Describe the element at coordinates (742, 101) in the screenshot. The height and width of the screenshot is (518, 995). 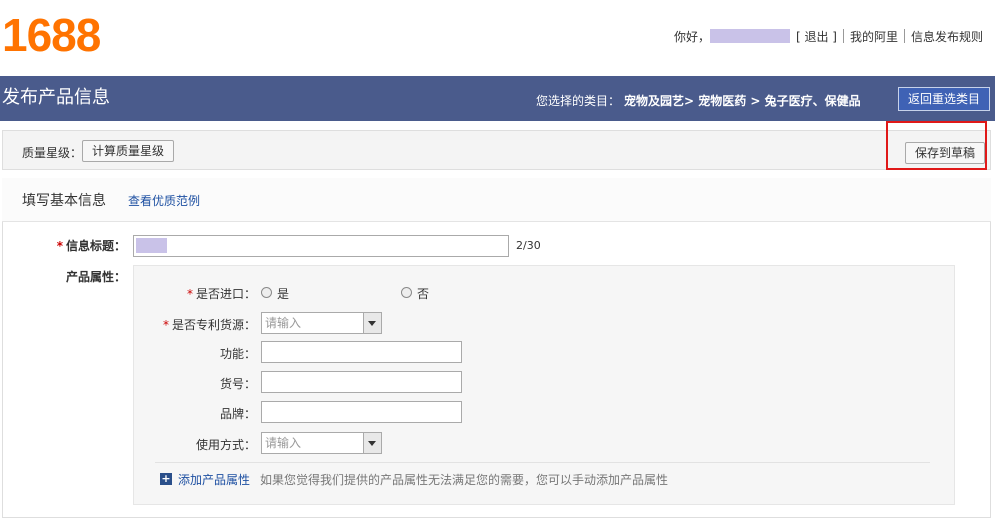
I see `category-path: 宠物及园艺> 宠物医药 > 兔子医疗、保健品` at that location.